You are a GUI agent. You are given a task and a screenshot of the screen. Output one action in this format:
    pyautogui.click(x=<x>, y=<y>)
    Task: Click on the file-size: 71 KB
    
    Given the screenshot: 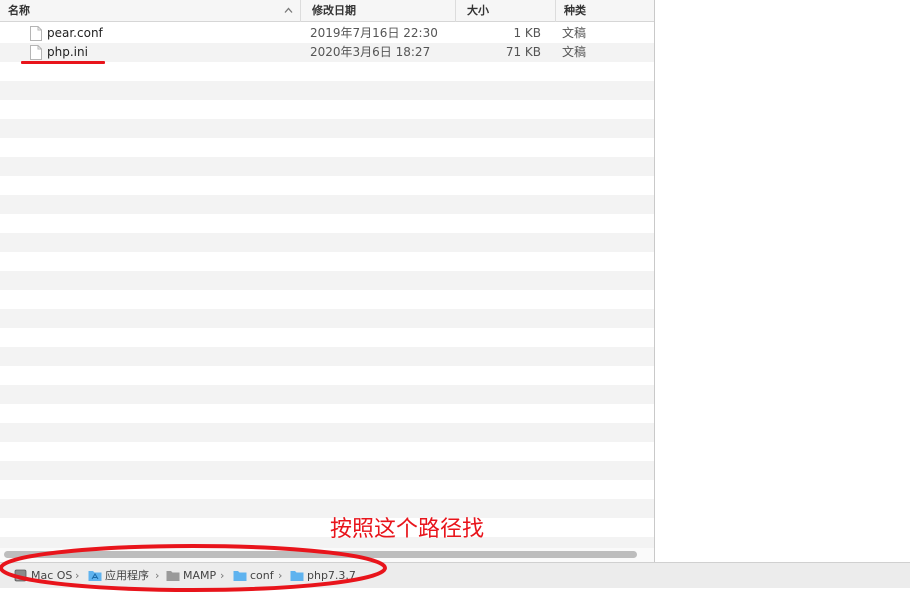 What is the action you would take?
    pyautogui.click(x=523, y=52)
    